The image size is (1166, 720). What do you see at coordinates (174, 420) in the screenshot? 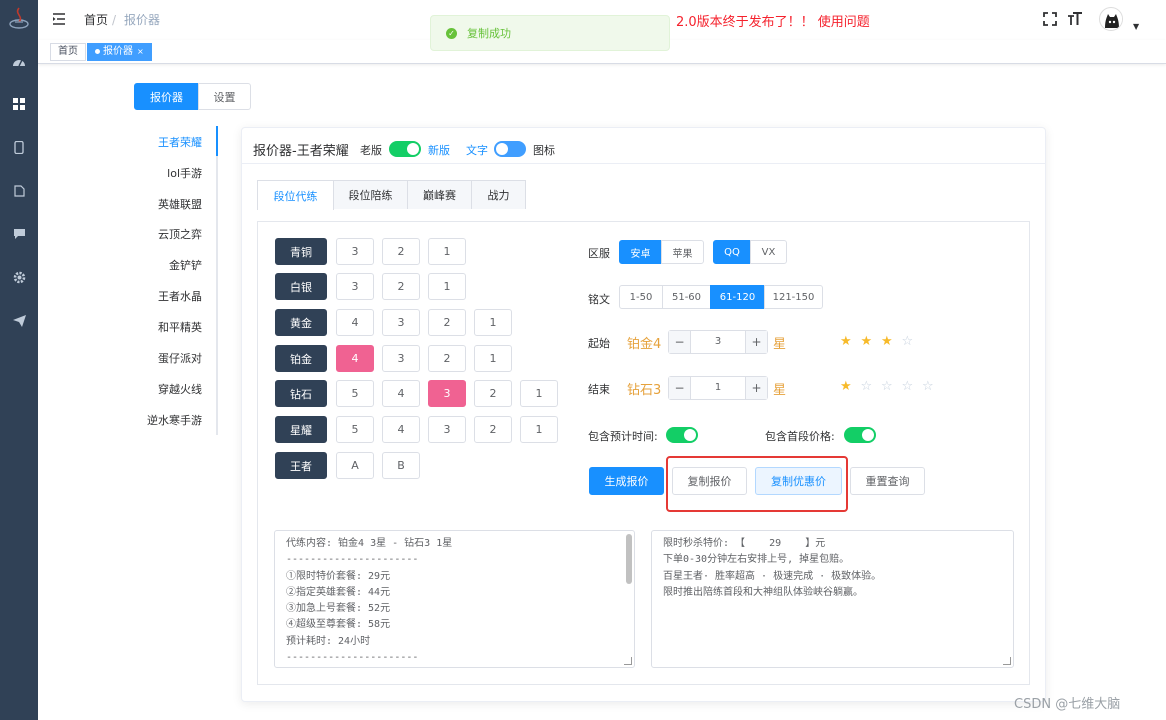
I see `game-item: 逆水寒手游` at bounding box center [174, 420].